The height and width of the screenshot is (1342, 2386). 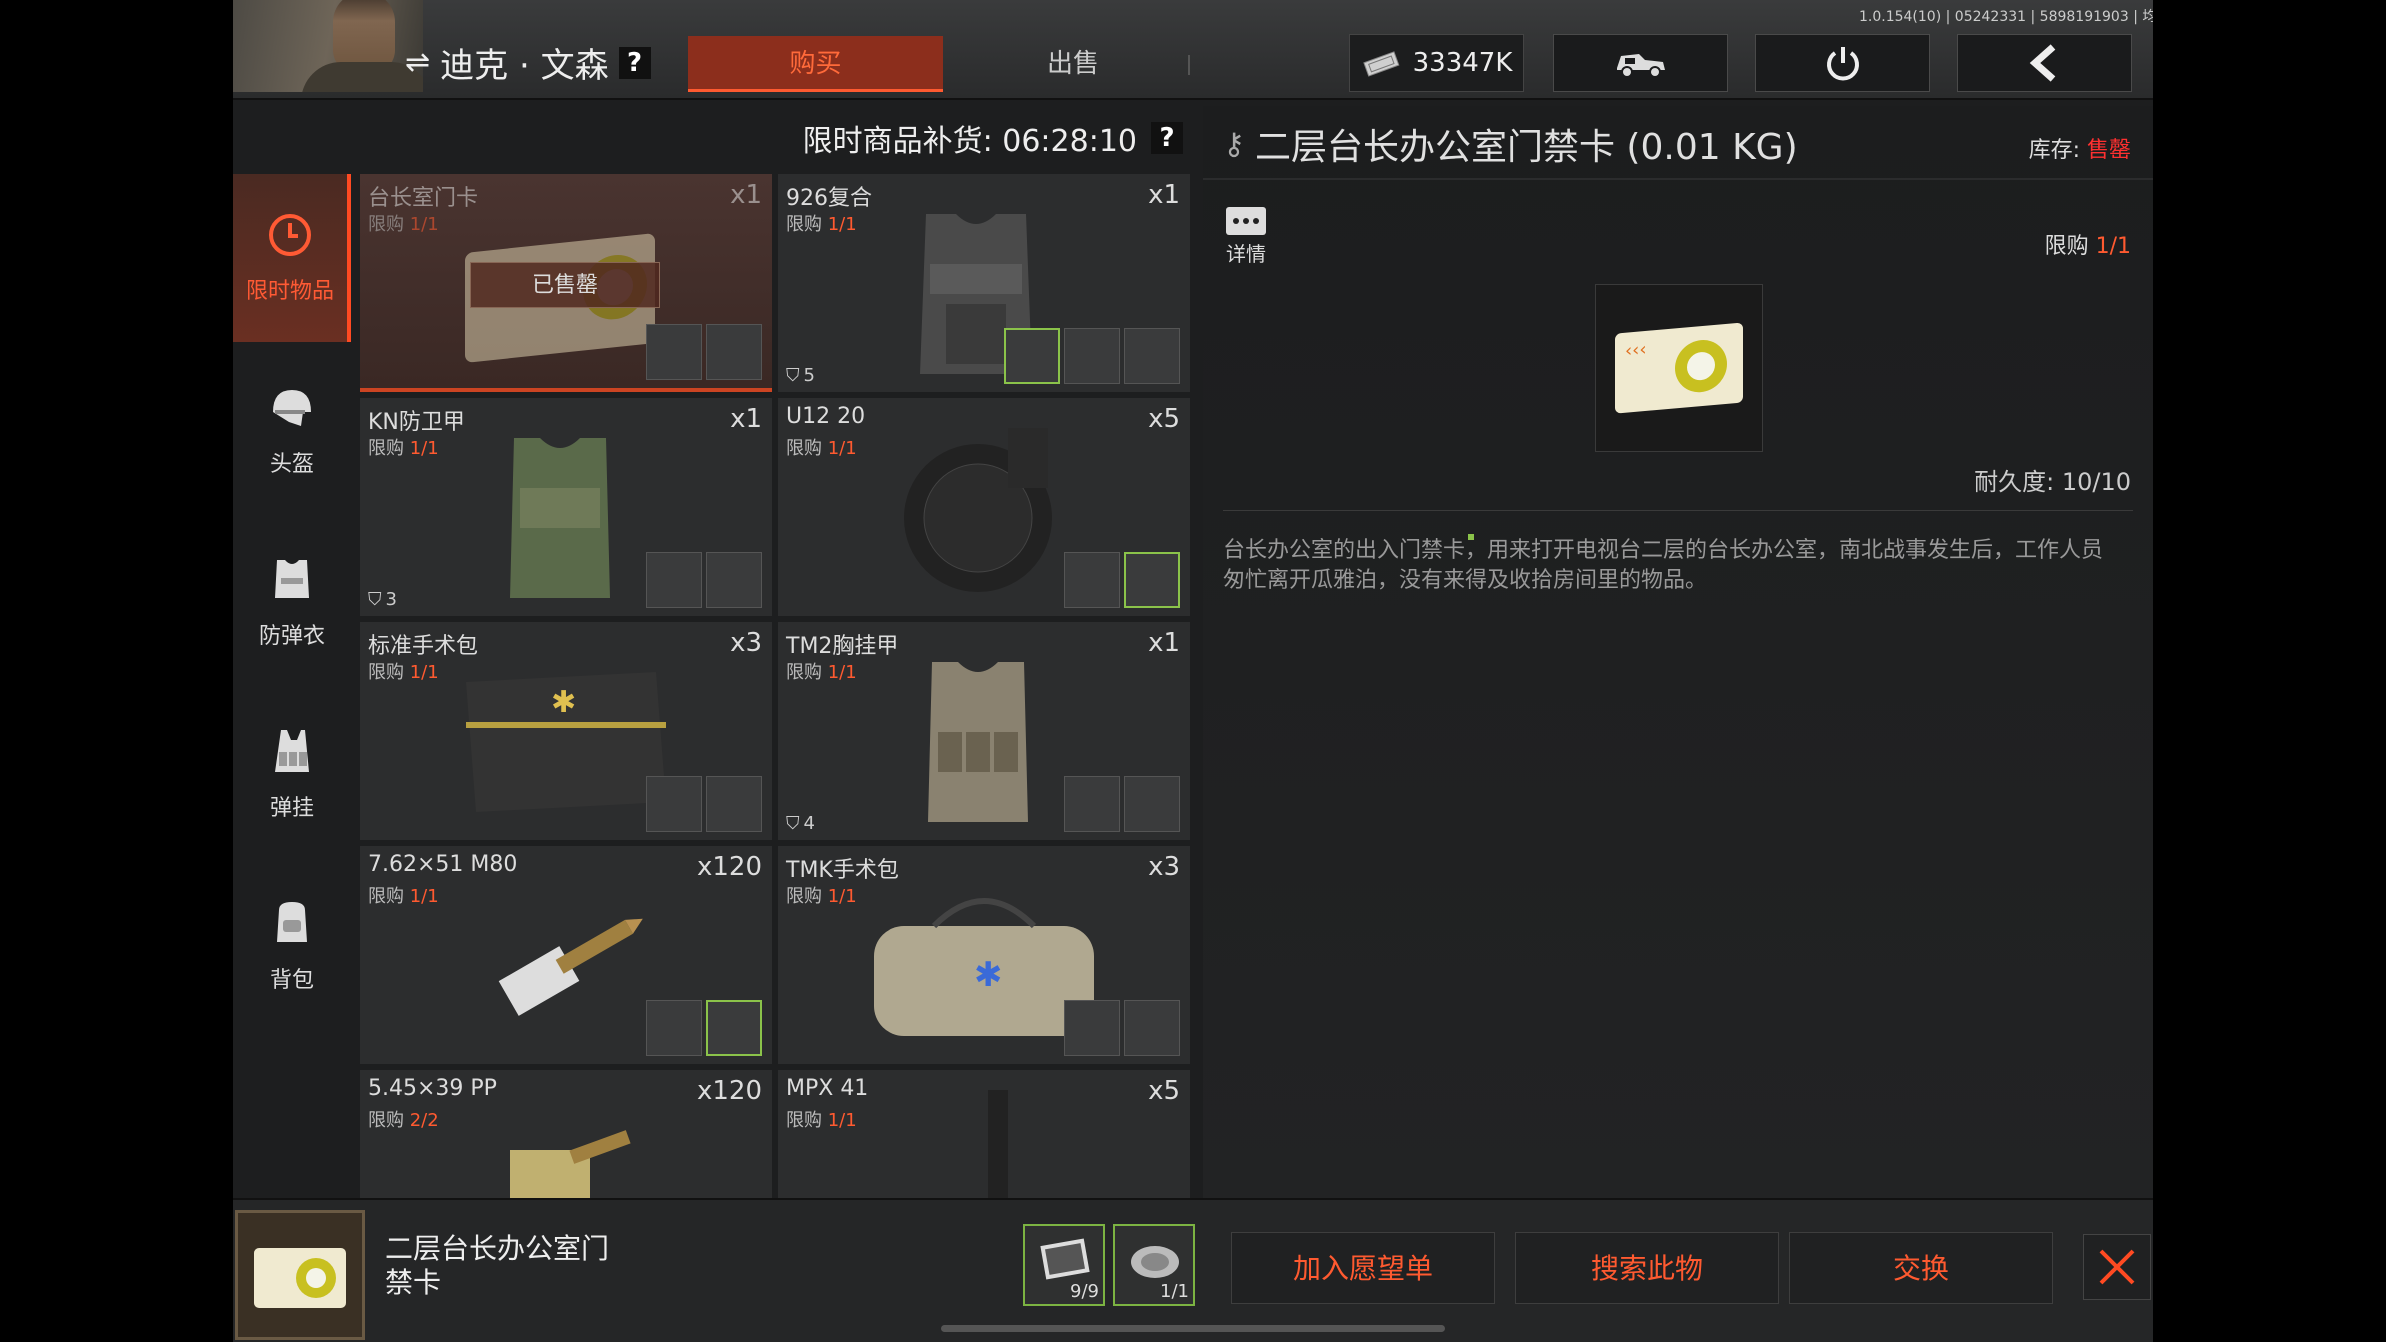 What do you see at coordinates (1647, 1268) in the screenshot?
I see `search-item-button: 搜索此物` at bounding box center [1647, 1268].